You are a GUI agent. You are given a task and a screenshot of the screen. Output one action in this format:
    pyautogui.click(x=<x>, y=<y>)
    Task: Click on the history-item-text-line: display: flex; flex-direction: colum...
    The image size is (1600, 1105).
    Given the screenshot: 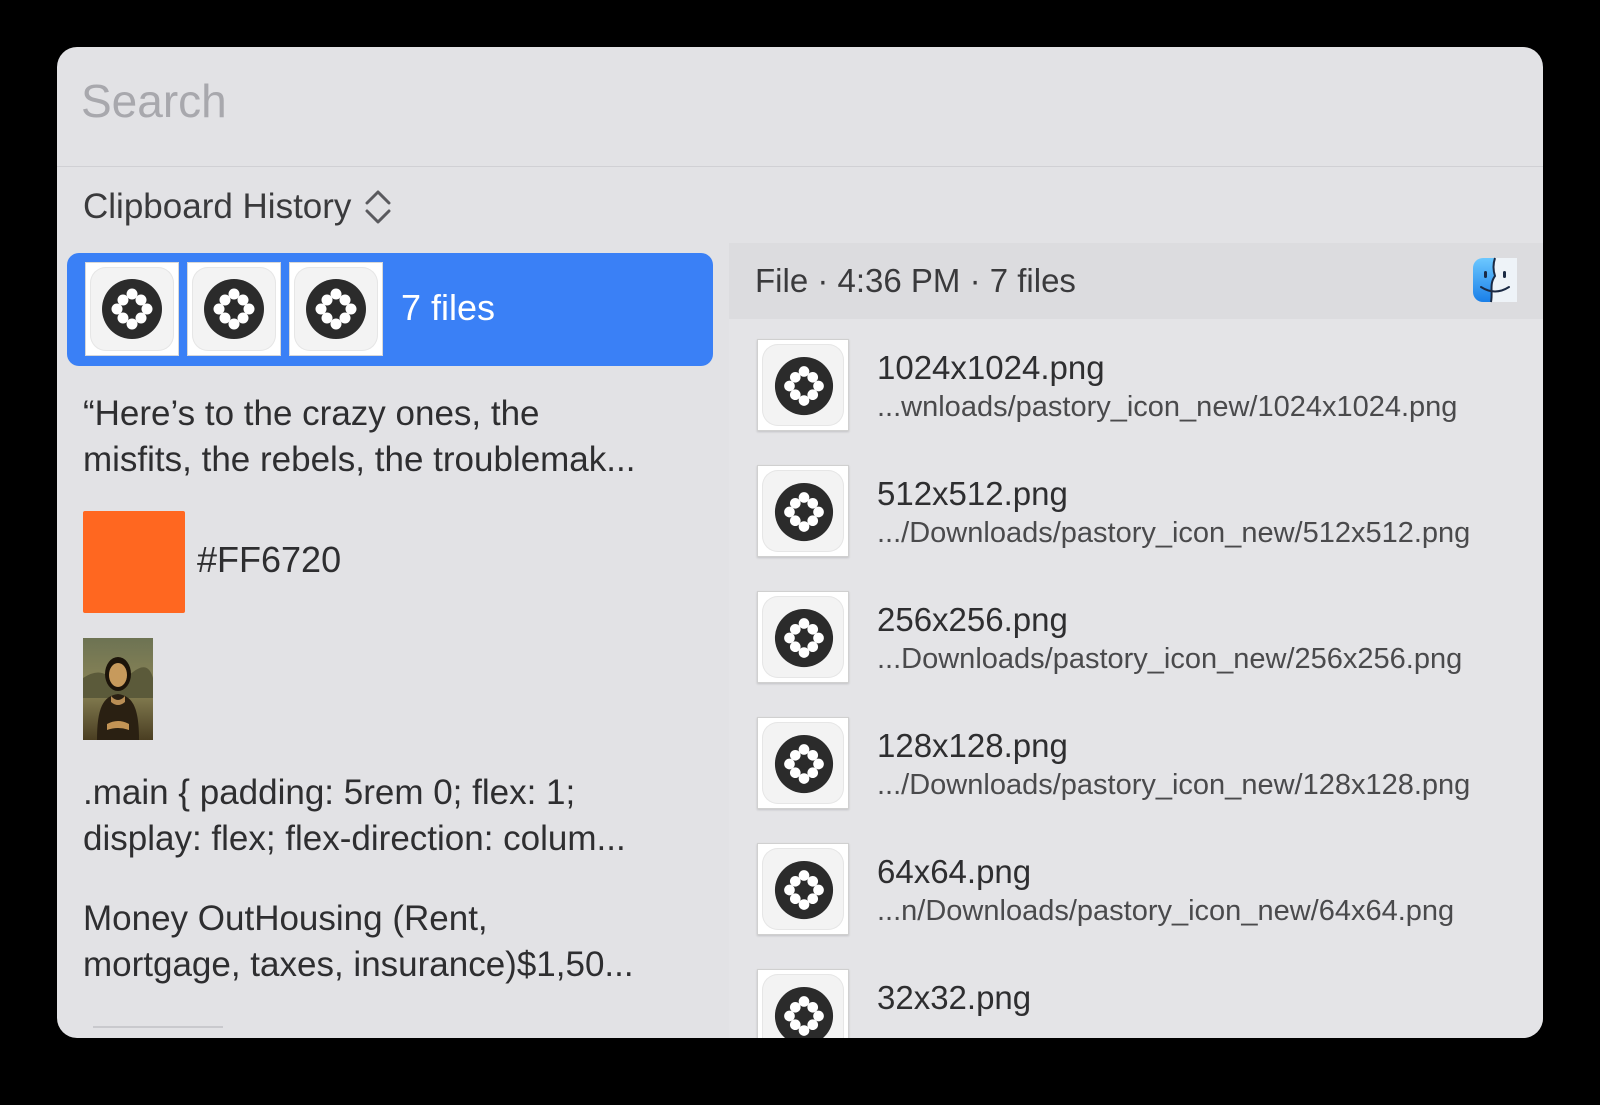 What is the action you would take?
    pyautogui.click(x=354, y=838)
    